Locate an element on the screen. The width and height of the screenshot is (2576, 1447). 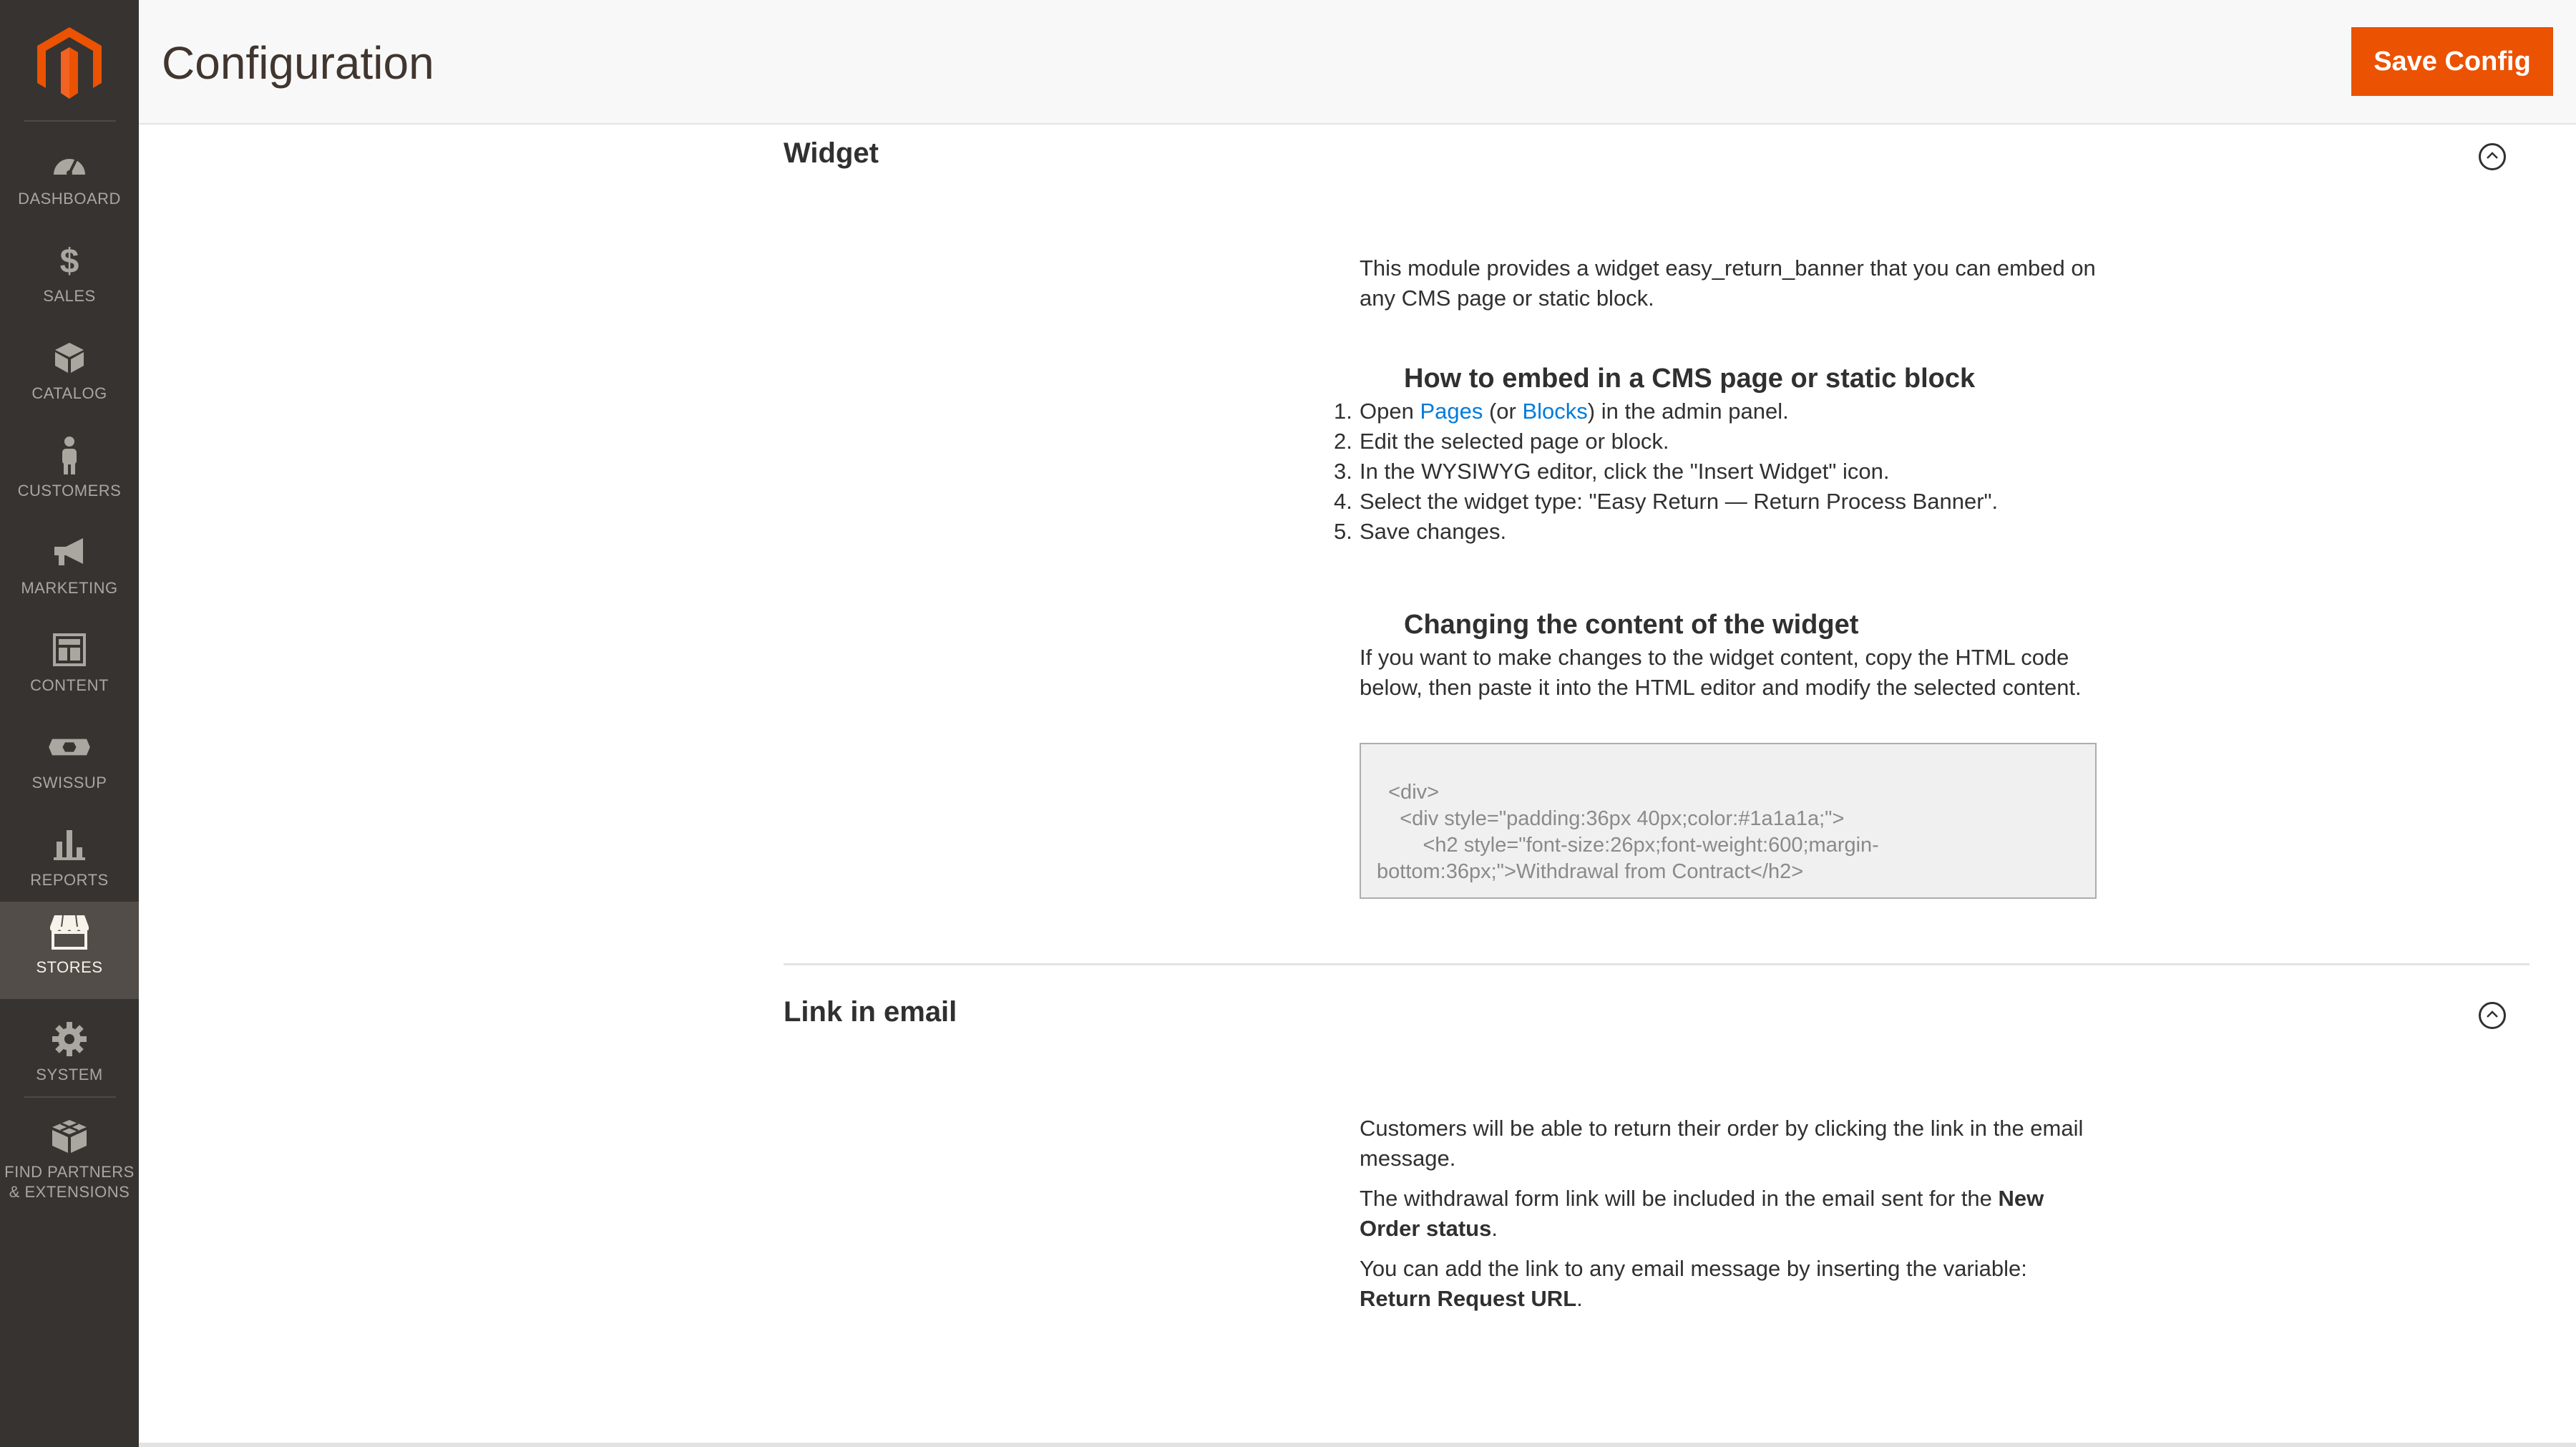
sidebar-item-label: DASHBOARD is located at coordinates (69, 199).